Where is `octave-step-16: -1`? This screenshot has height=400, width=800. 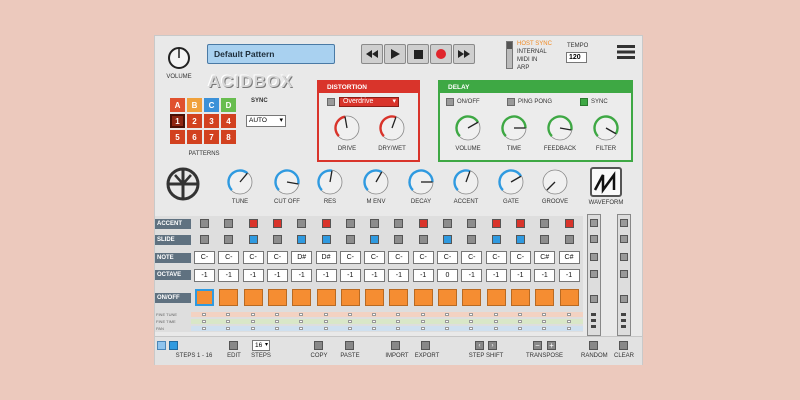 octave-step-16: -1 is located at coordinates (569, 275).